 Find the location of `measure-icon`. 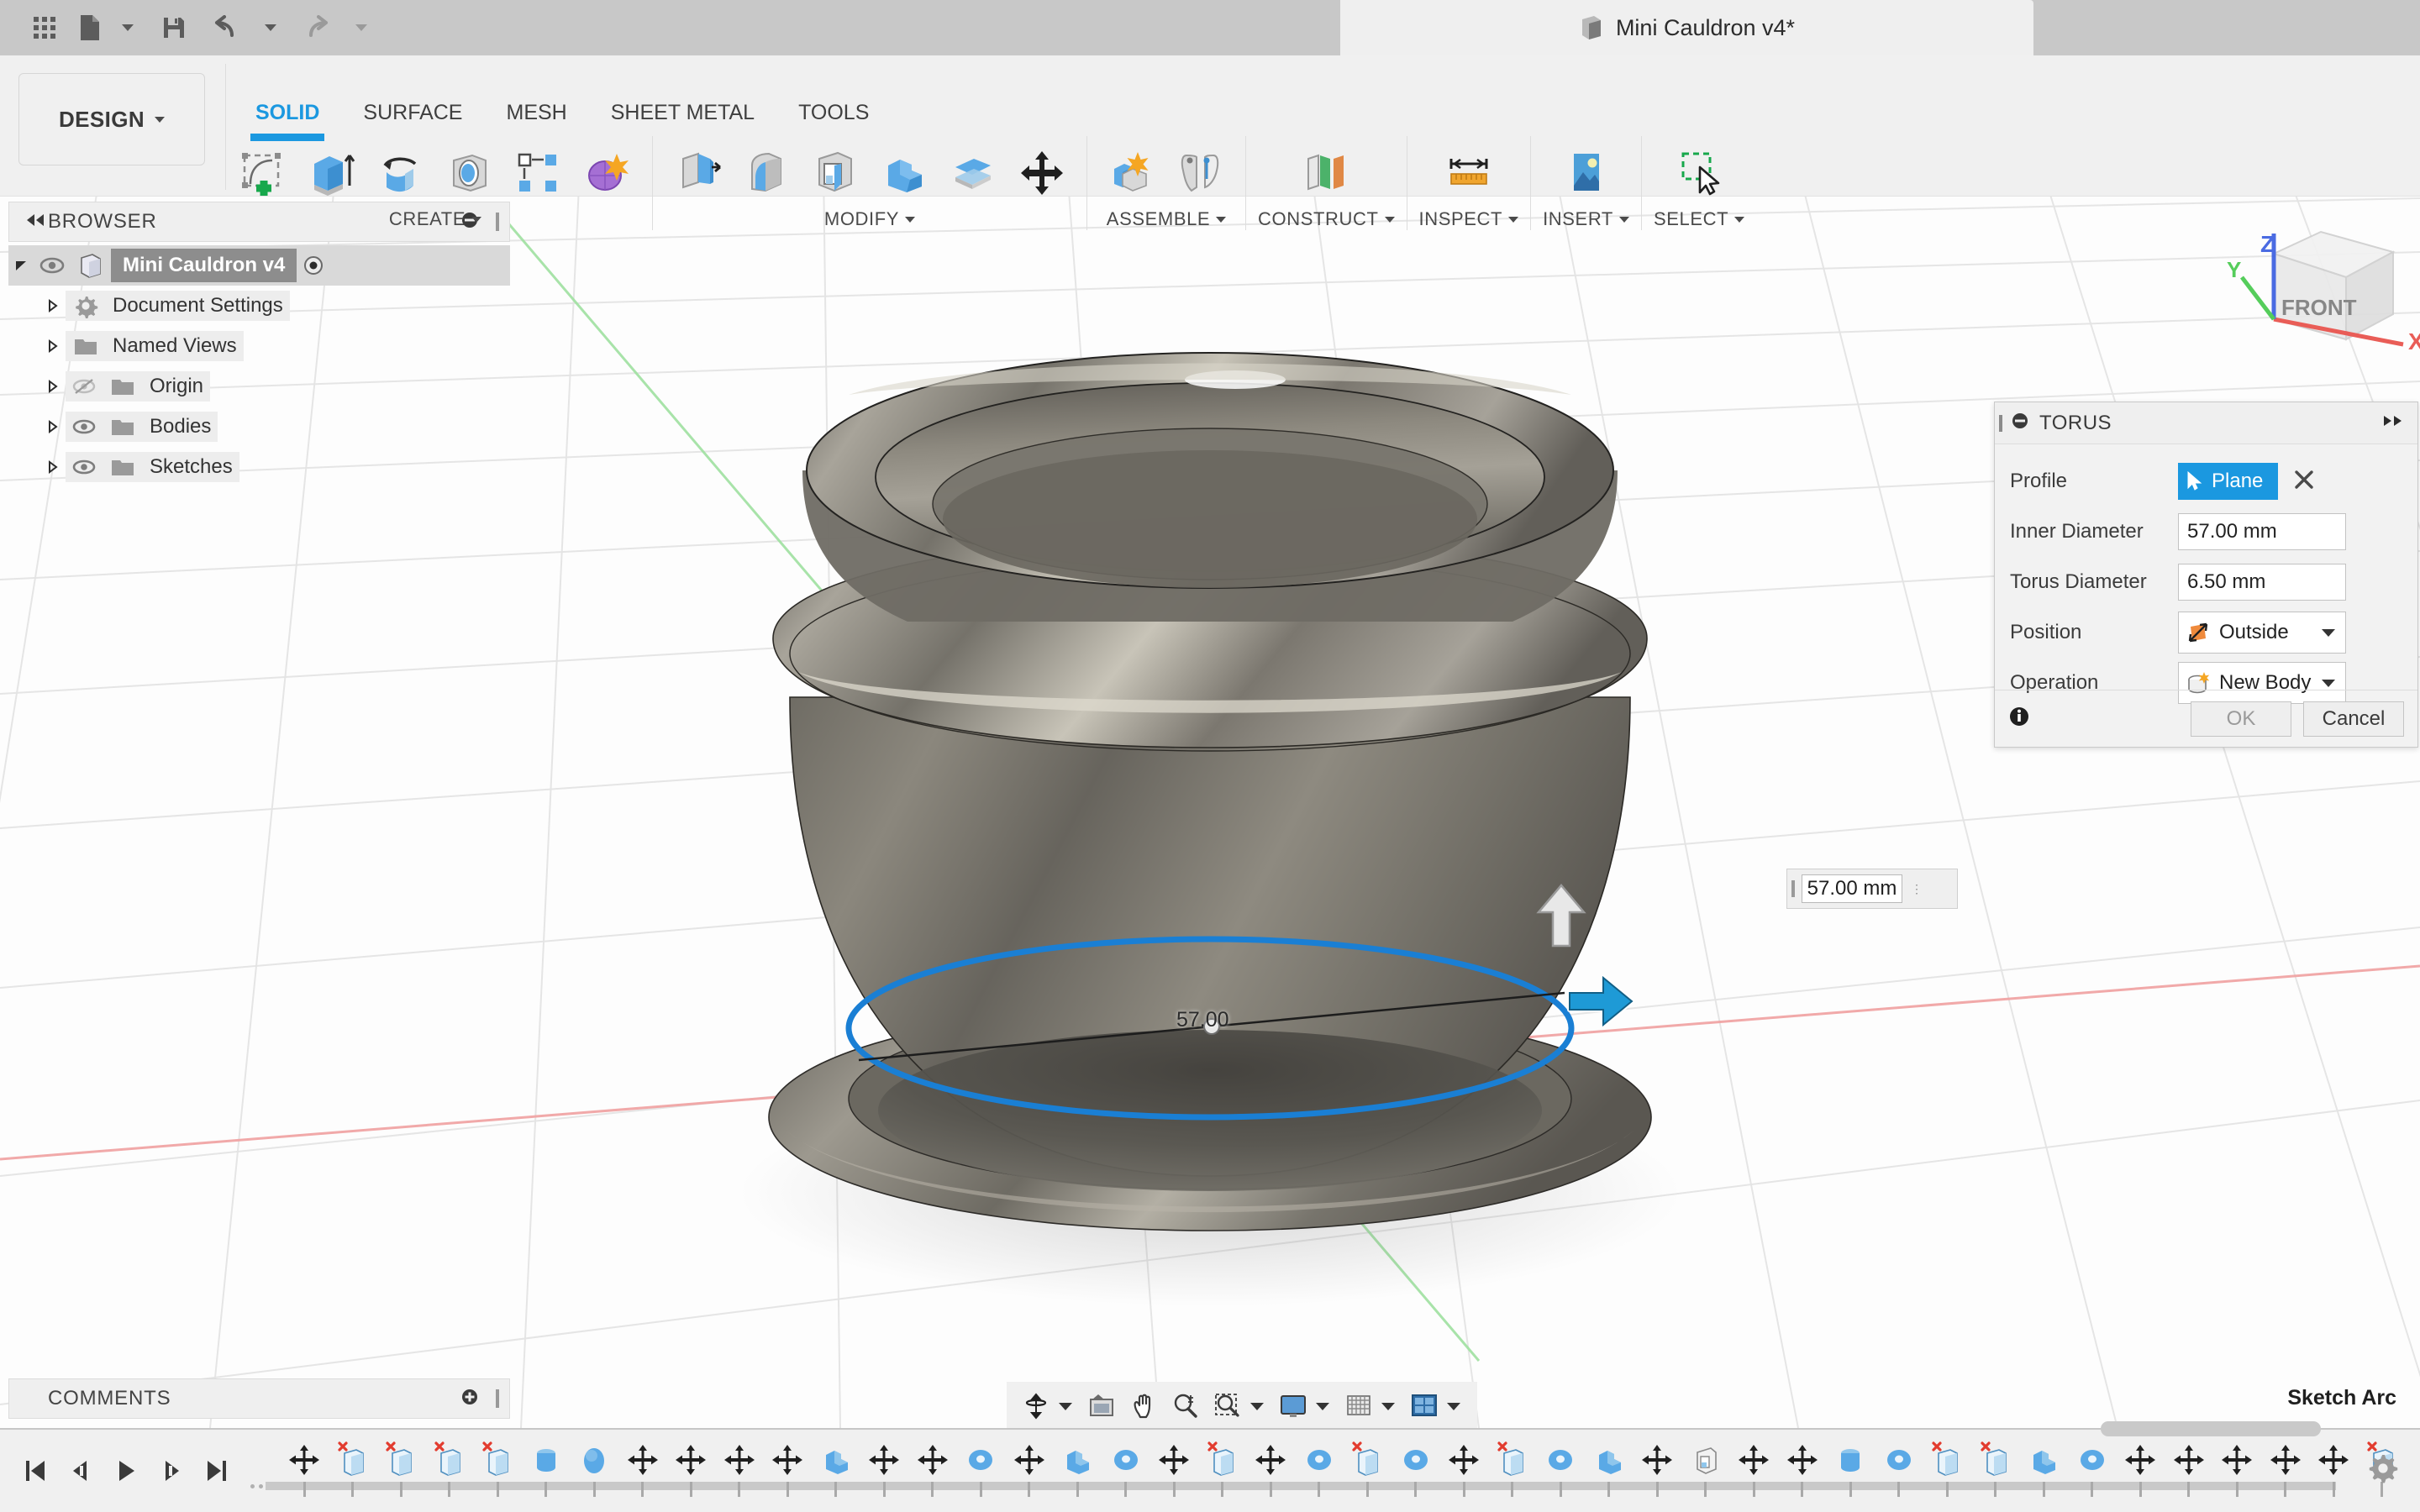

measure-icon is located at coordinates (1468, 173).